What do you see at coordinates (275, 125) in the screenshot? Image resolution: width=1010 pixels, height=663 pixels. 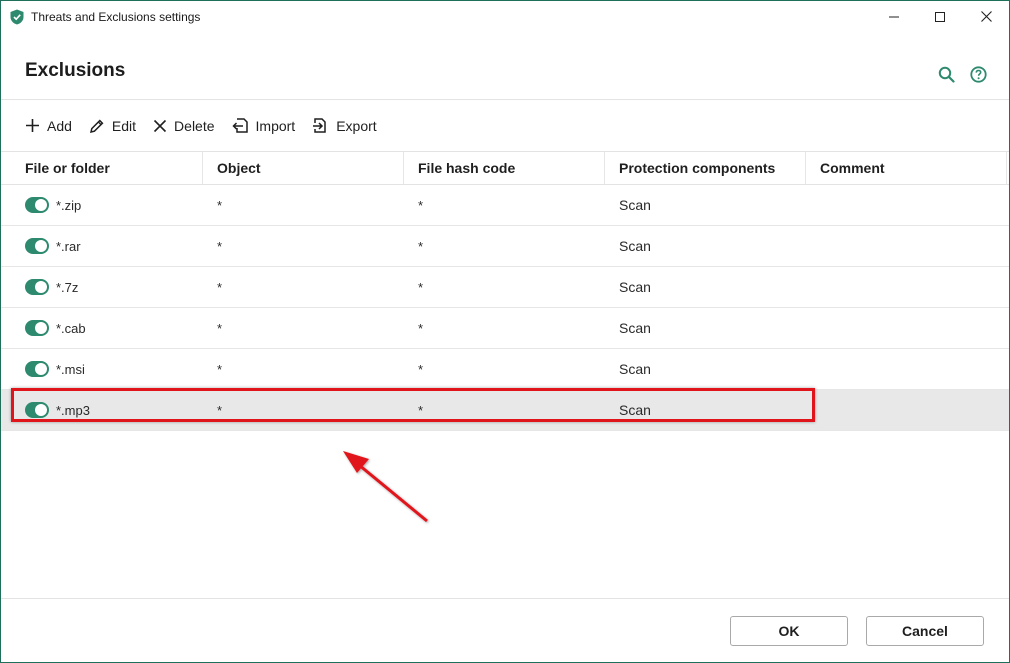 I see `import-label: Import` at bounding box center [275, 125].